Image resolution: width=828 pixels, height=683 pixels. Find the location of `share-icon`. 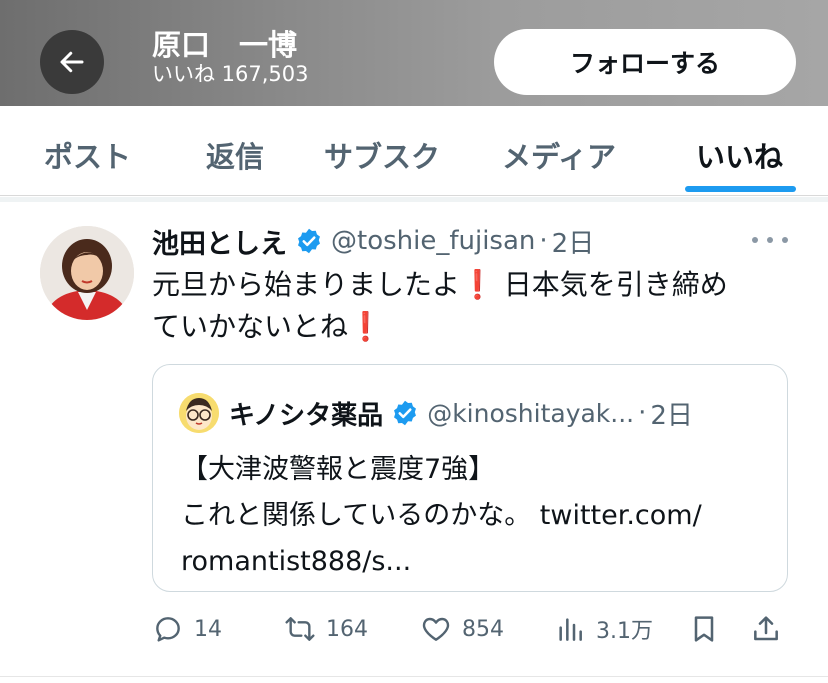

share-icon is located at coordinates (766, 628).